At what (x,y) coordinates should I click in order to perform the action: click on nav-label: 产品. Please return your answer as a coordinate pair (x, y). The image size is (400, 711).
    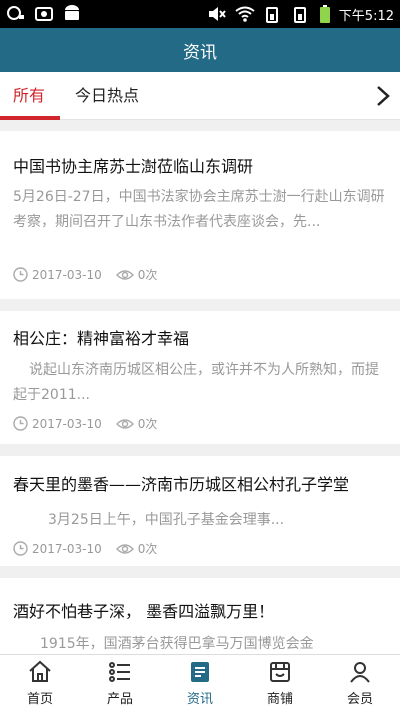
    Looking at the image, I should click on (119, 699).